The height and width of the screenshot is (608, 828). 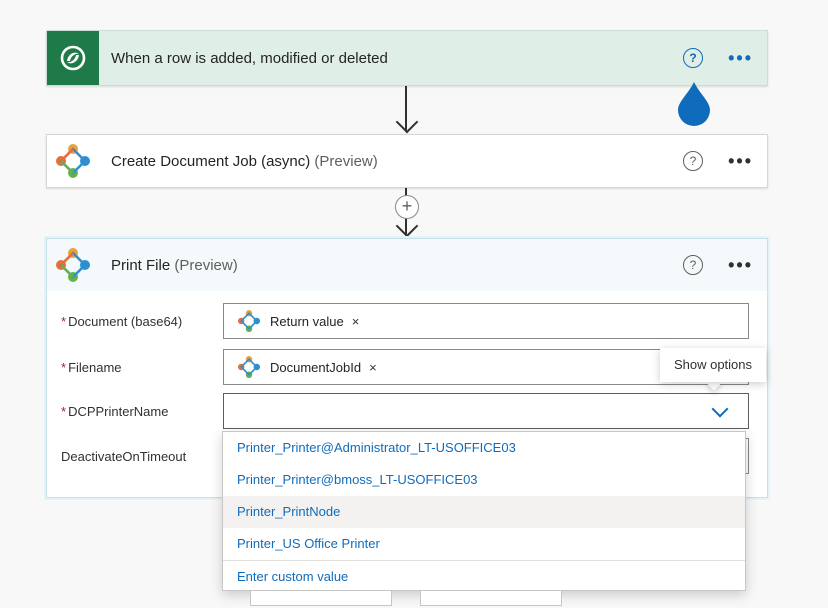 I want to click on step-title: Create Document Job (async) (Preview), so click(x=244, y=161).